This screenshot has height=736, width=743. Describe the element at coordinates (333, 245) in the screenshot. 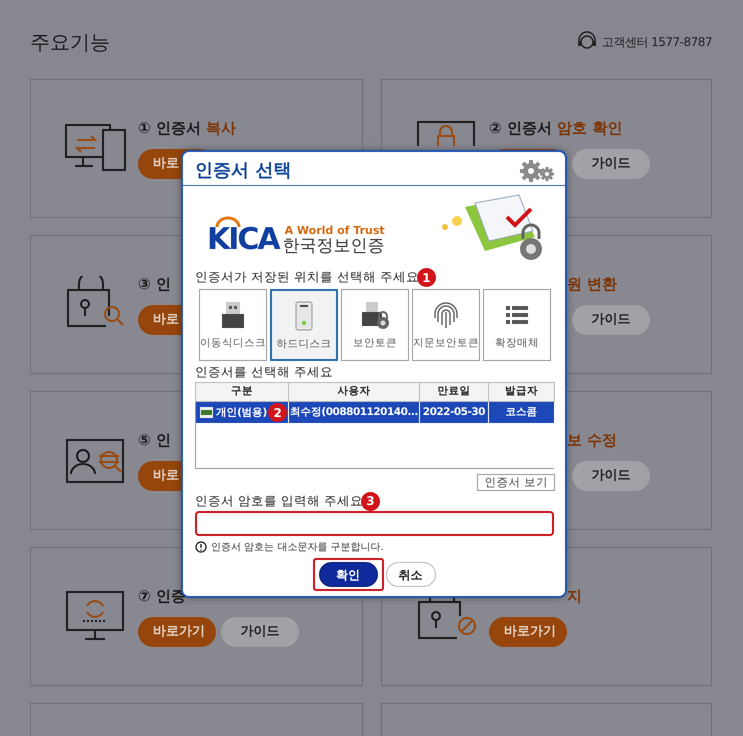

I see `company-name: 한국정보인증` at that location.